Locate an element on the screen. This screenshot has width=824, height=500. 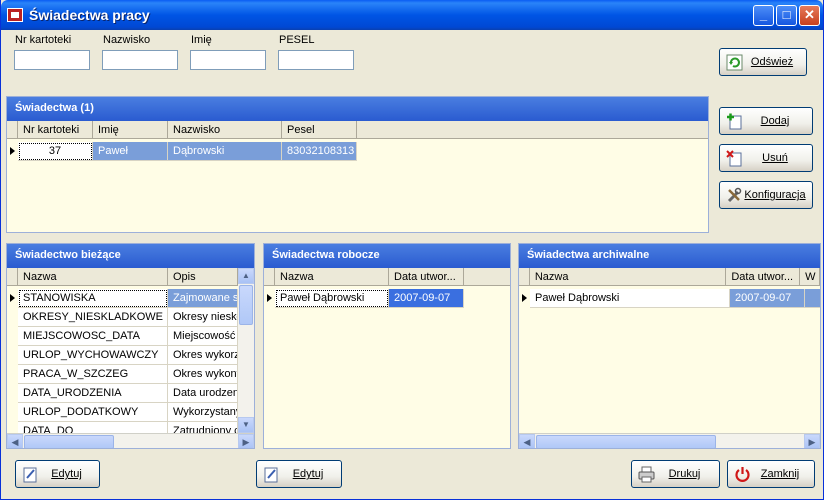
cell-pesel: 83032108313 is located at coordinates (319, 151).